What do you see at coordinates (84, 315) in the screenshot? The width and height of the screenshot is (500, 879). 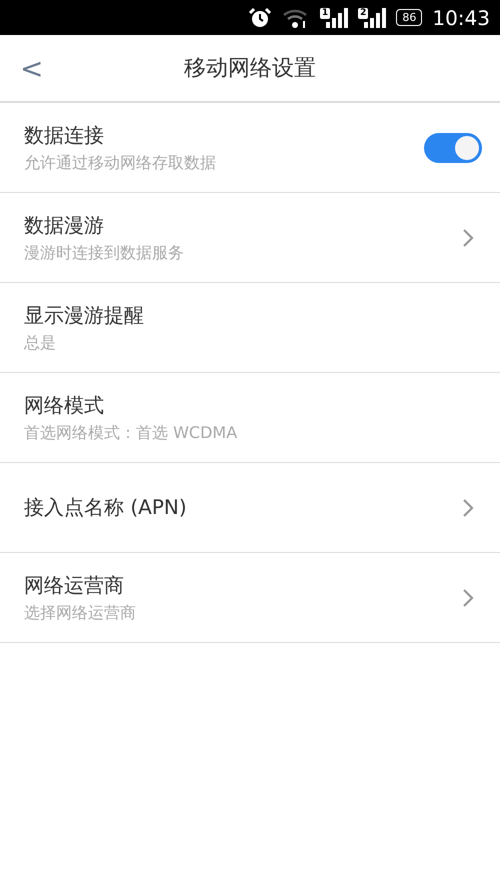 I see `item-title: 显示漫游提醒` at bounding box center [84, 315].